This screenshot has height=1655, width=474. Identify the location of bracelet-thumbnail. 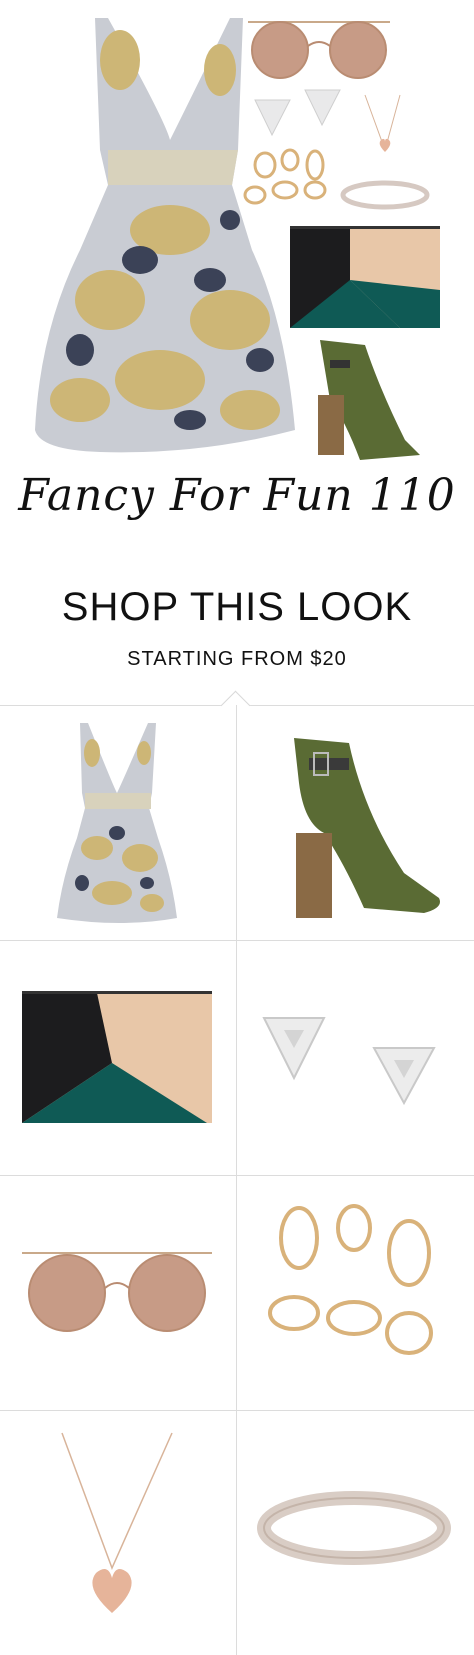
(354, 1528).